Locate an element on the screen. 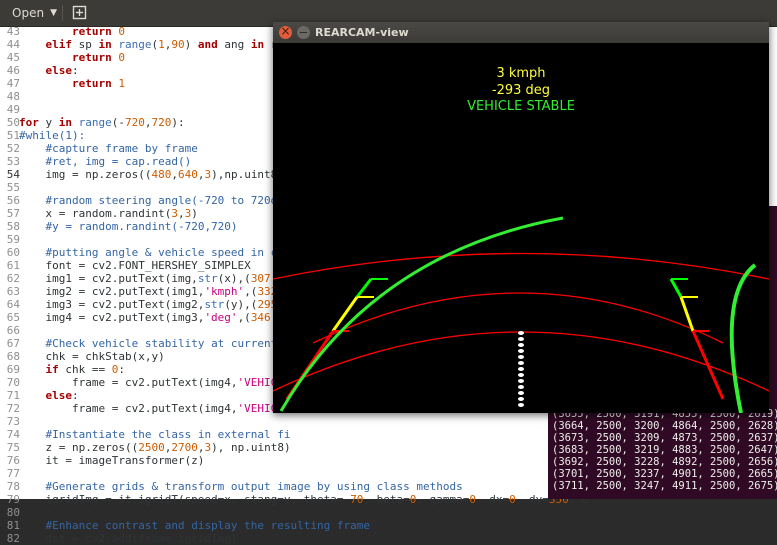 The width and height of the screenshot is (777, 545). guide-right-green is located at coordinates (676, 288).